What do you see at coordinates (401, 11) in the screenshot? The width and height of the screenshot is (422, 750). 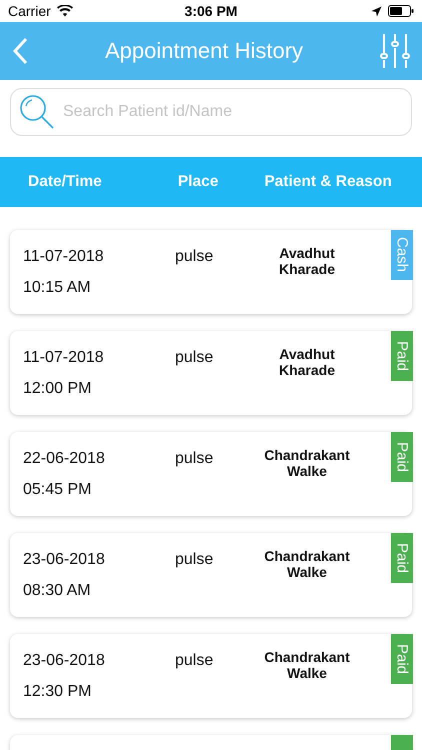 I see `battery-icon` at bounding box center [401, 11].